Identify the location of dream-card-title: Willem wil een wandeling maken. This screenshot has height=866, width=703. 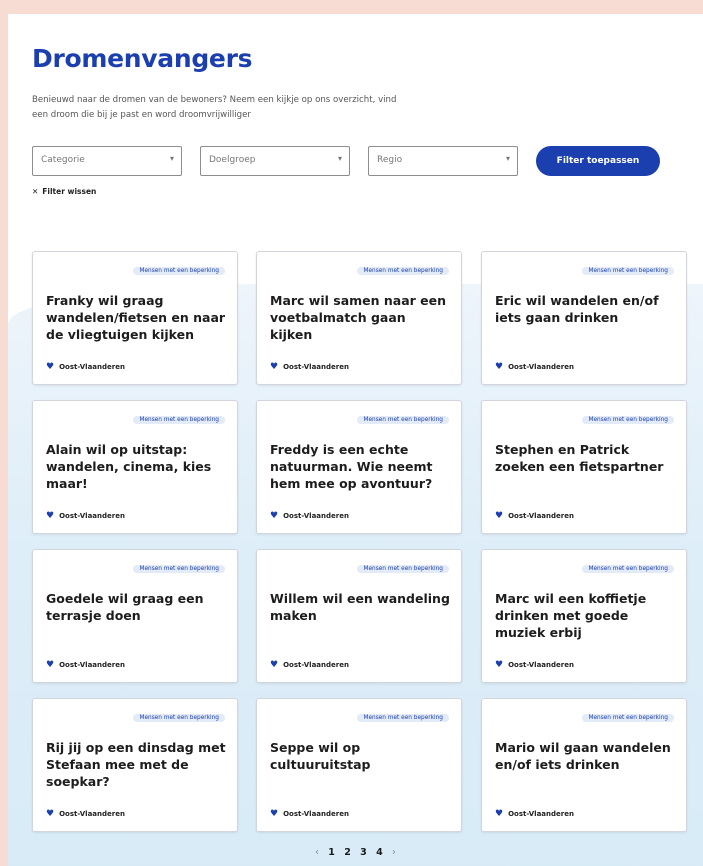
(360, 607).